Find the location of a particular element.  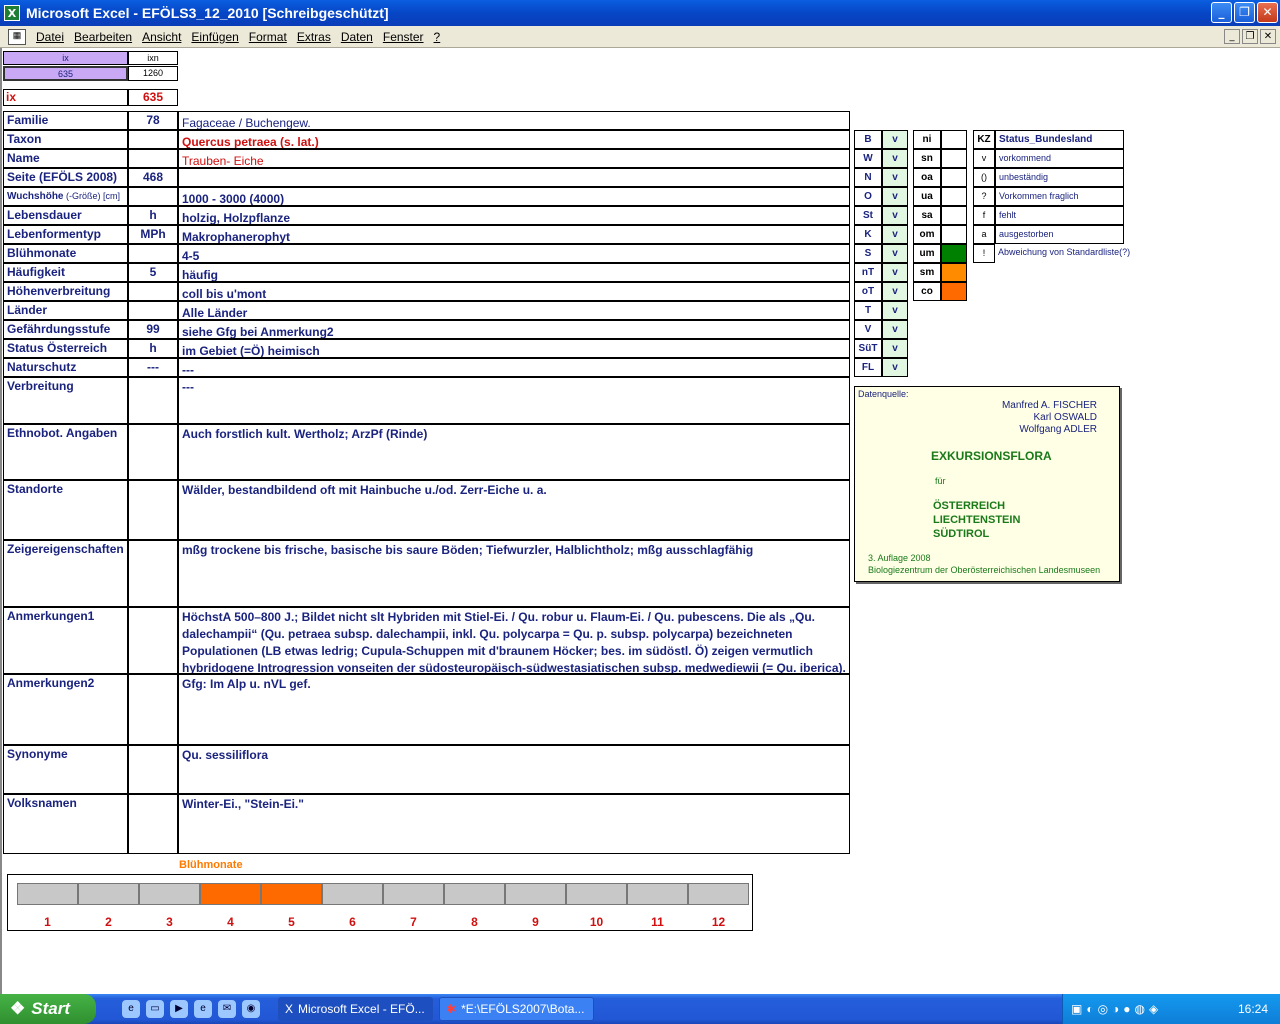

row-number: 99 is located at coordinates (153, 329).